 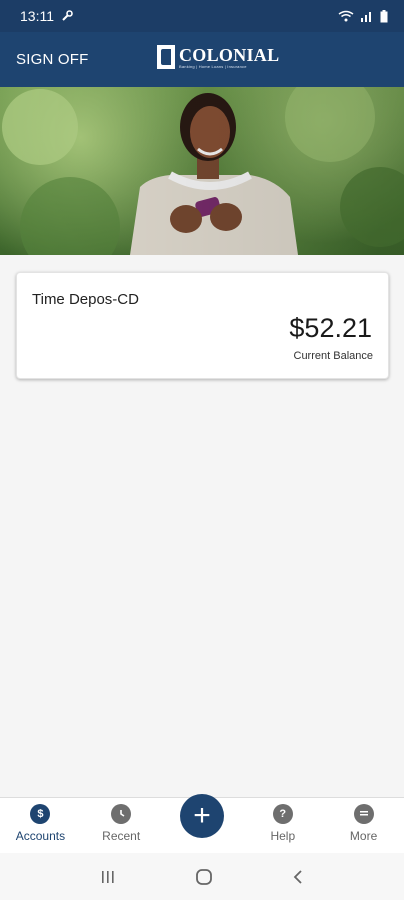 I want to click on more-icon, so click(x=363, y=814).